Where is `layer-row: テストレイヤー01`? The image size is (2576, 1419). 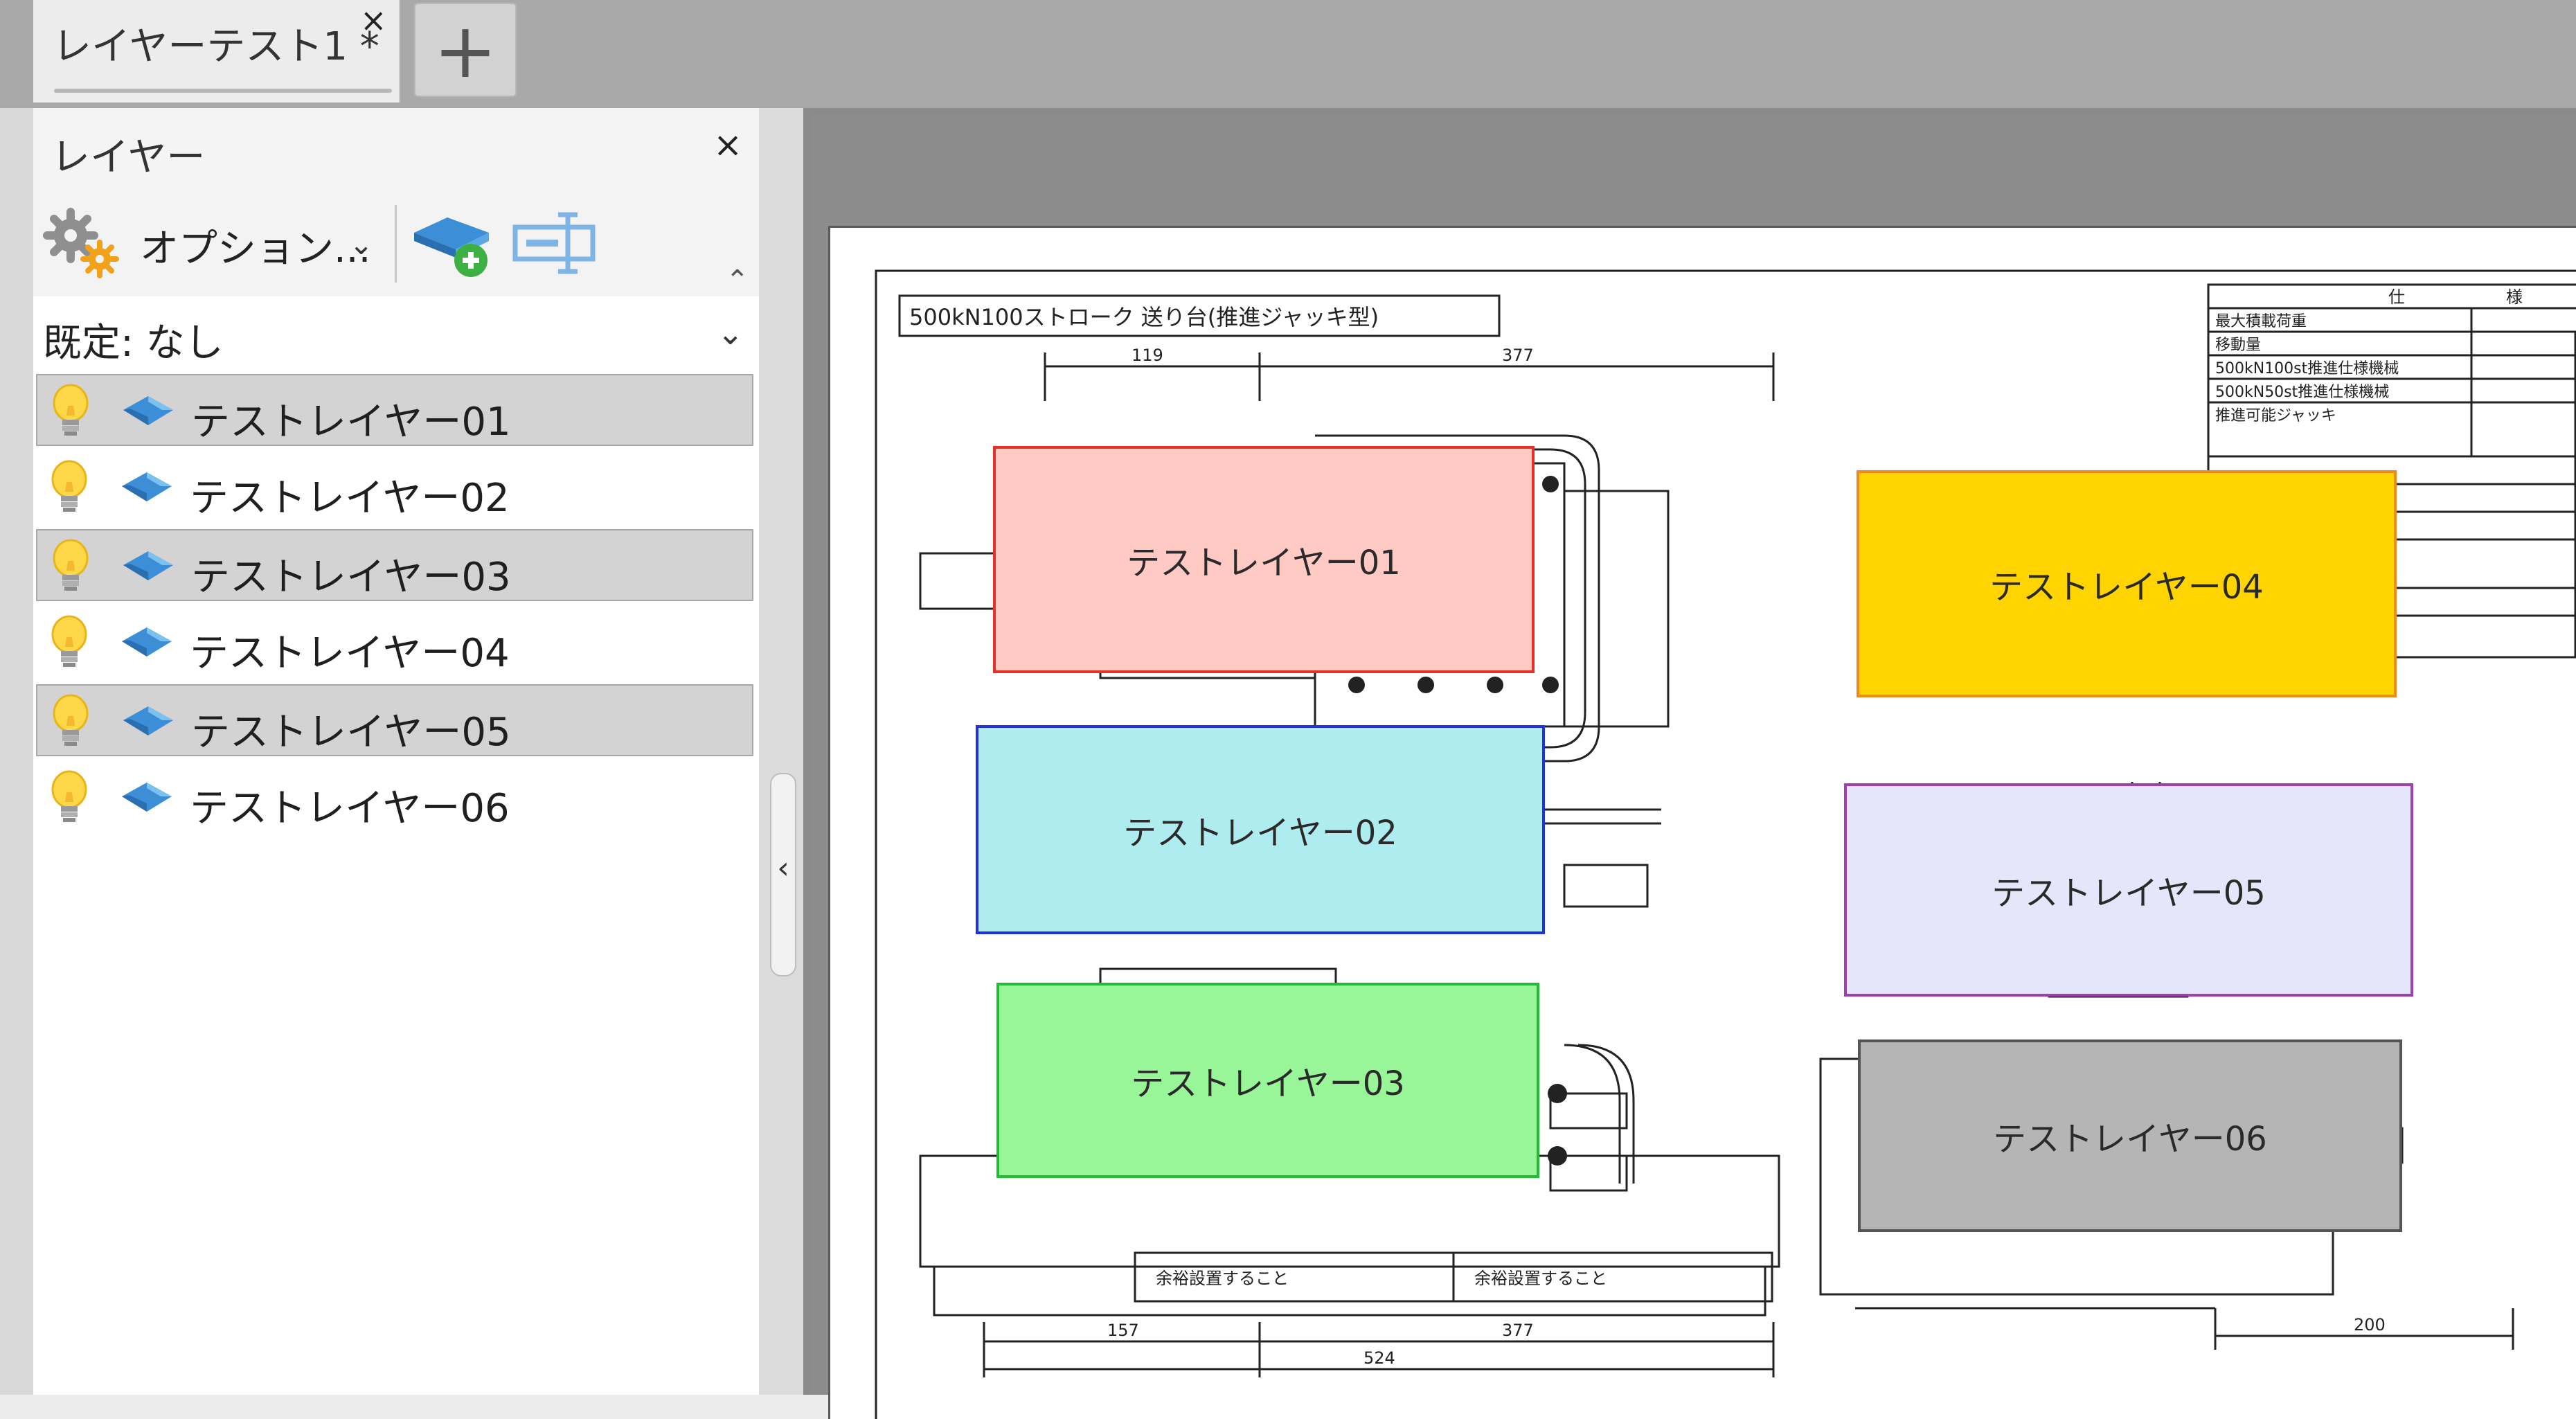
layer-row: テストレイヤー01 is located at coordinates (394, 410).